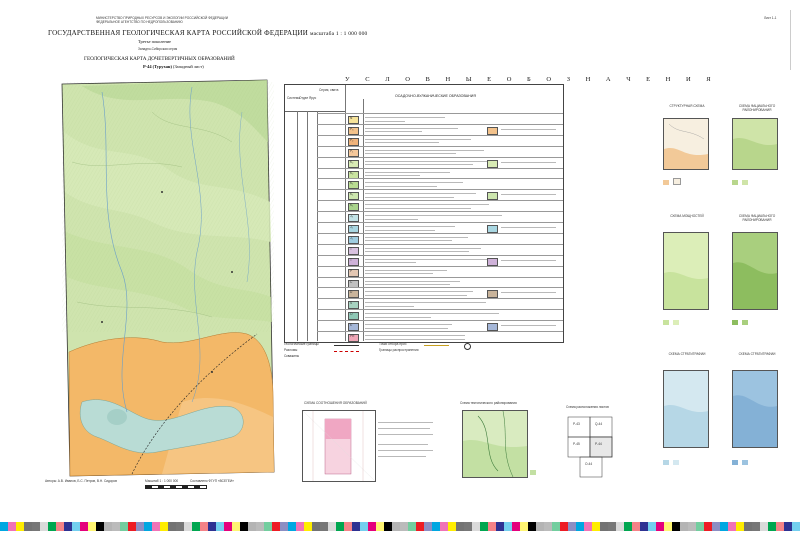 The image size is (800, 544). Describe the element at coordinates (740, 461) in the screenshot. I see `panel-6-legend` at that location.